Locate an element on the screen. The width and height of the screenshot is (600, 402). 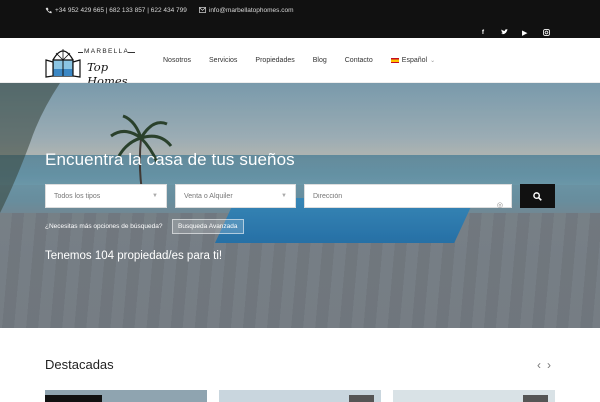
chevron-down-icon: ⌄ is located at coordinates (433, 61).